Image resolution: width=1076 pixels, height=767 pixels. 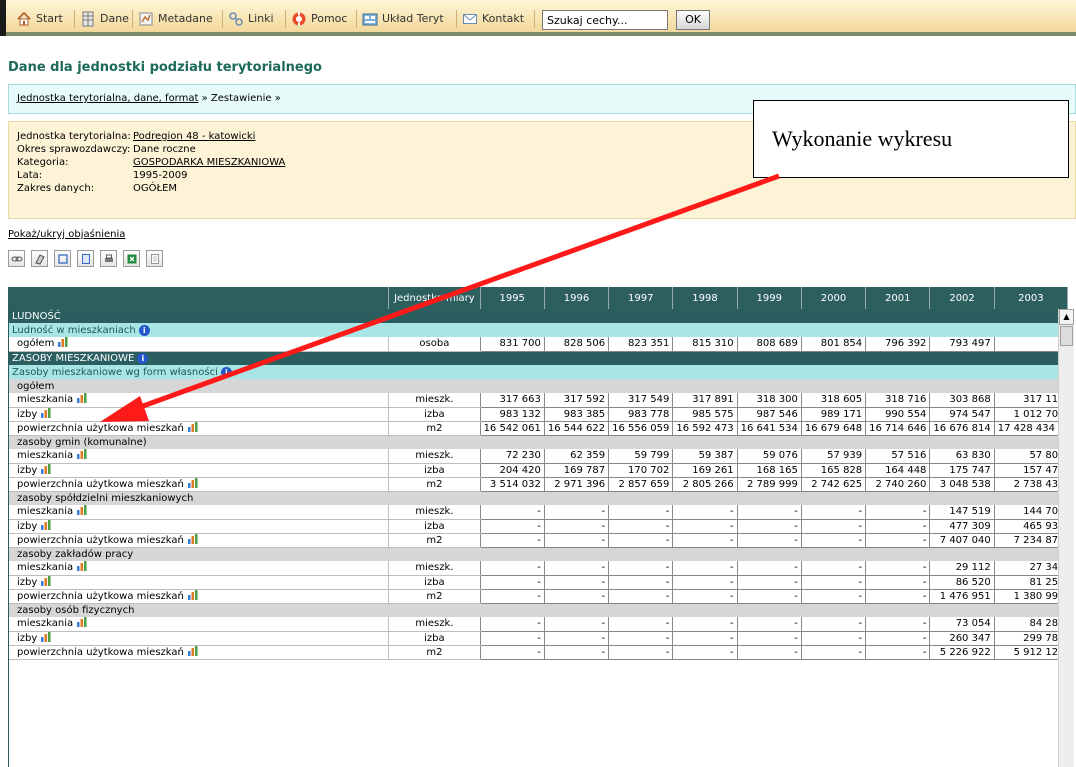 I want to click on header-year: 1996, so click(x=577, y=298).